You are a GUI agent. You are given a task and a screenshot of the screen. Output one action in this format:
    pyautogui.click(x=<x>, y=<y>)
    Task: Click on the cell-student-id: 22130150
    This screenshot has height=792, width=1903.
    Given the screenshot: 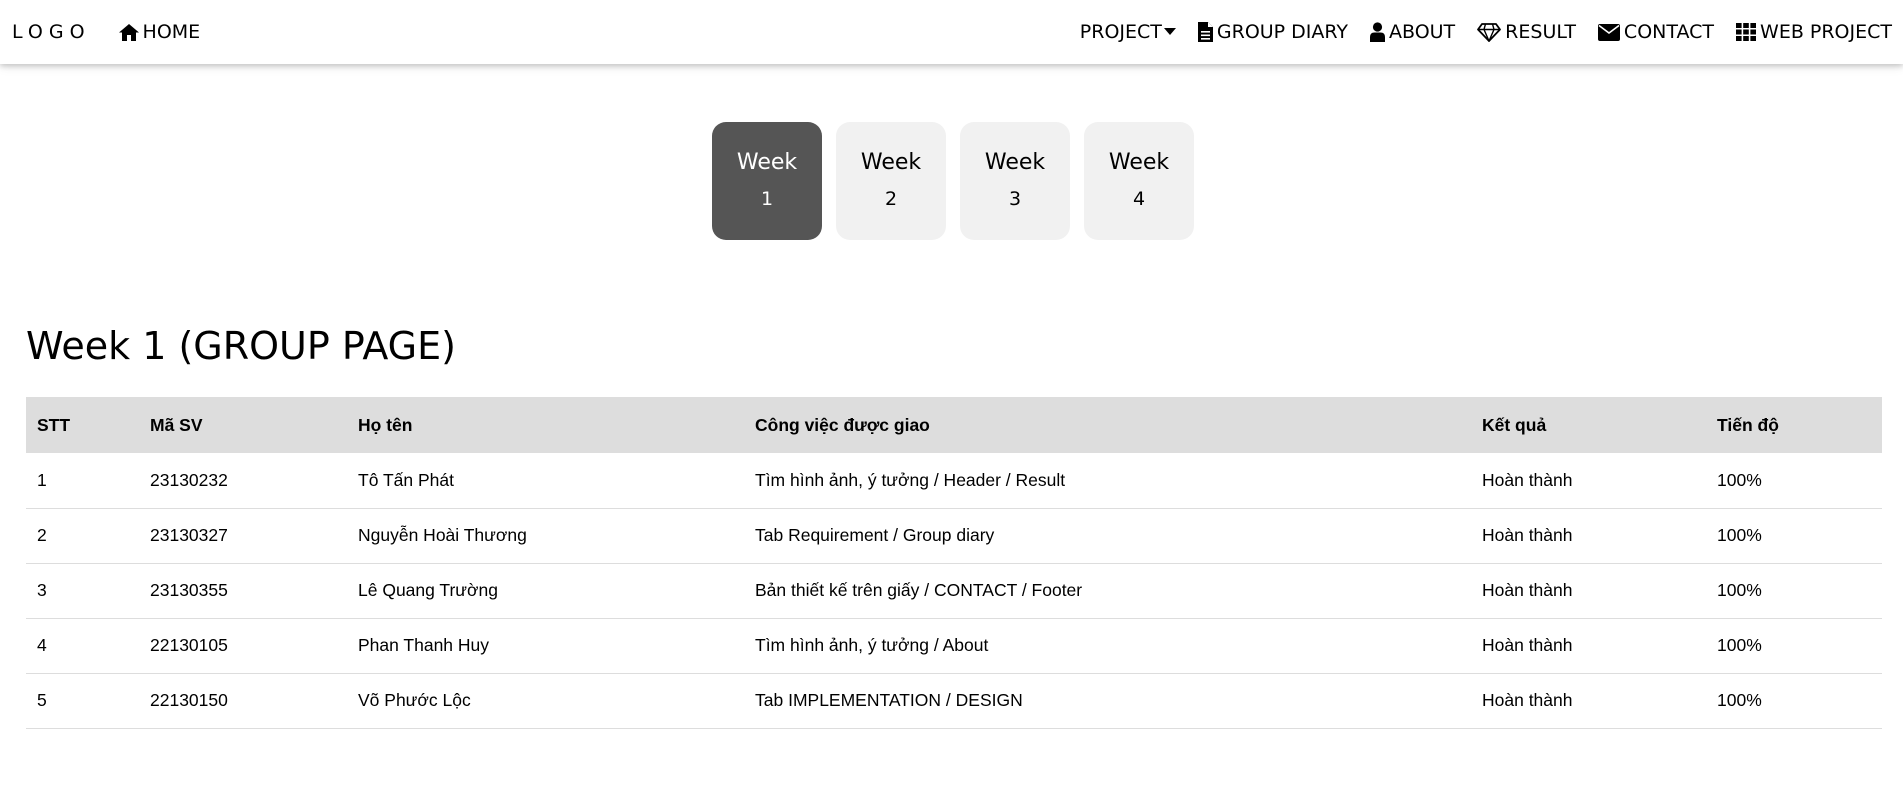 What is the action you would take?
    pyautogui.click(x=243, y=701)
    